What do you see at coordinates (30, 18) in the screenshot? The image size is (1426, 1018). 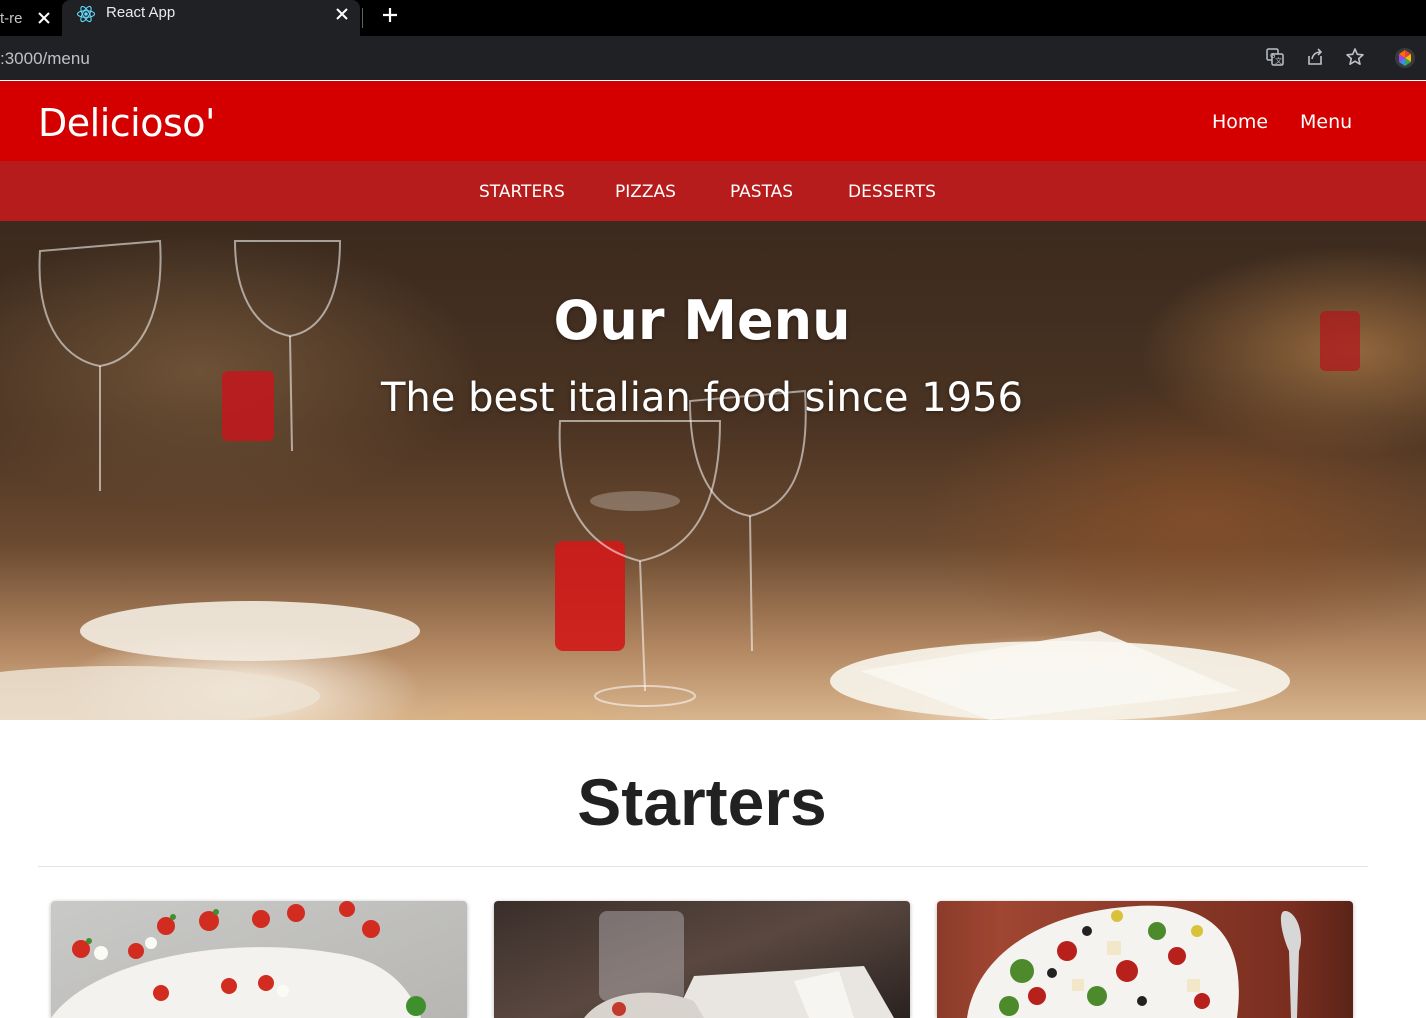 I see `browser-tab-previous: t-re` at bounding box center [30, 18].